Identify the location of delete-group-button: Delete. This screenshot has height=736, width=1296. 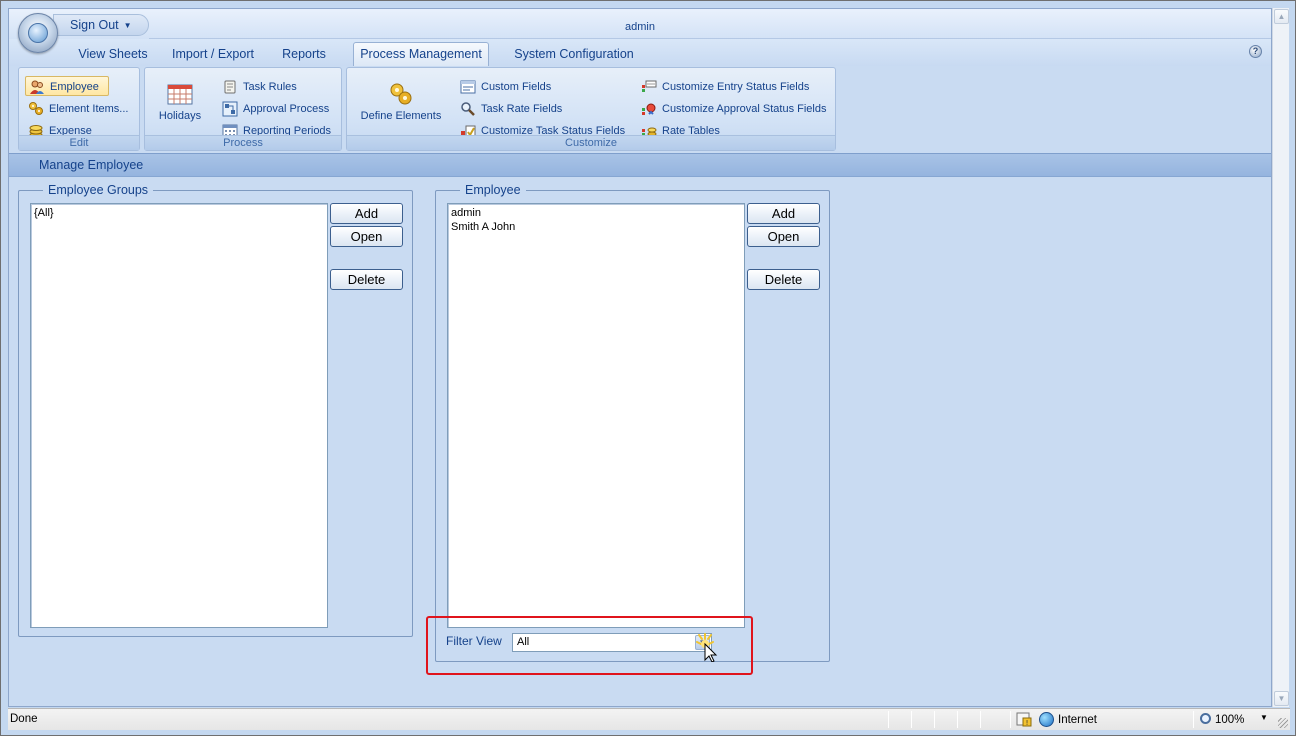
(366, 279).